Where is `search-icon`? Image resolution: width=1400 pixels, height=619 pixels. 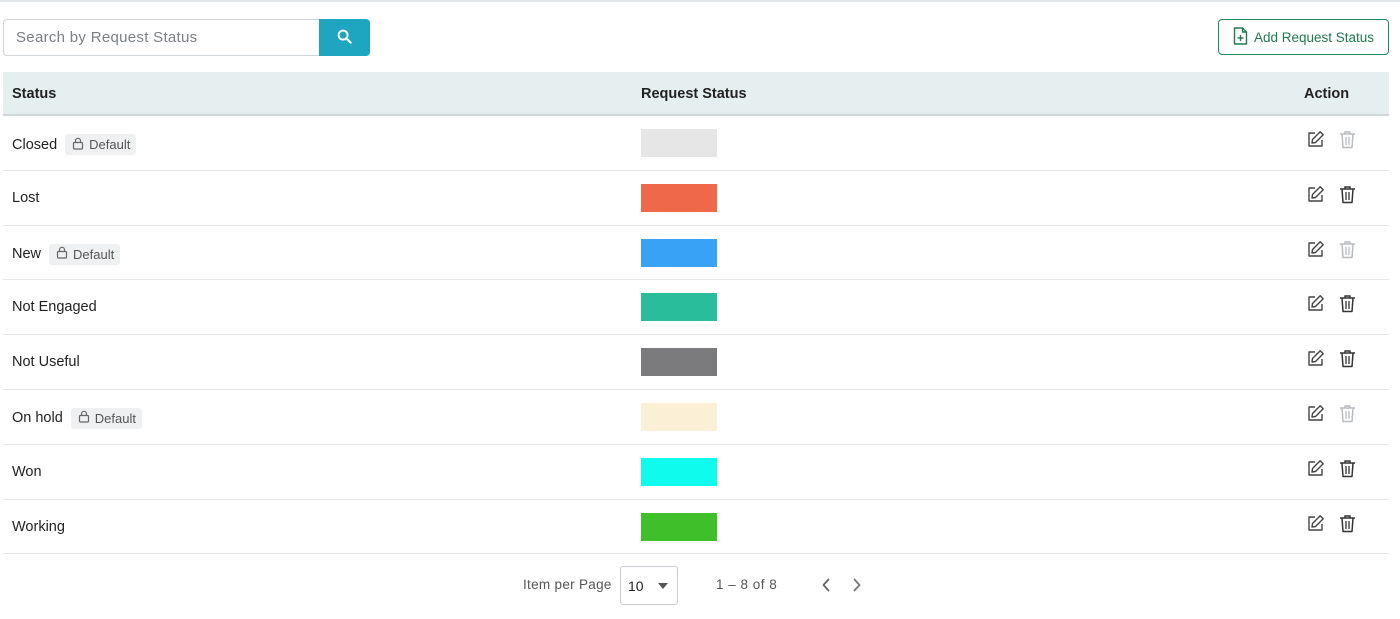 search-icon is located at coordinates (344, 38).